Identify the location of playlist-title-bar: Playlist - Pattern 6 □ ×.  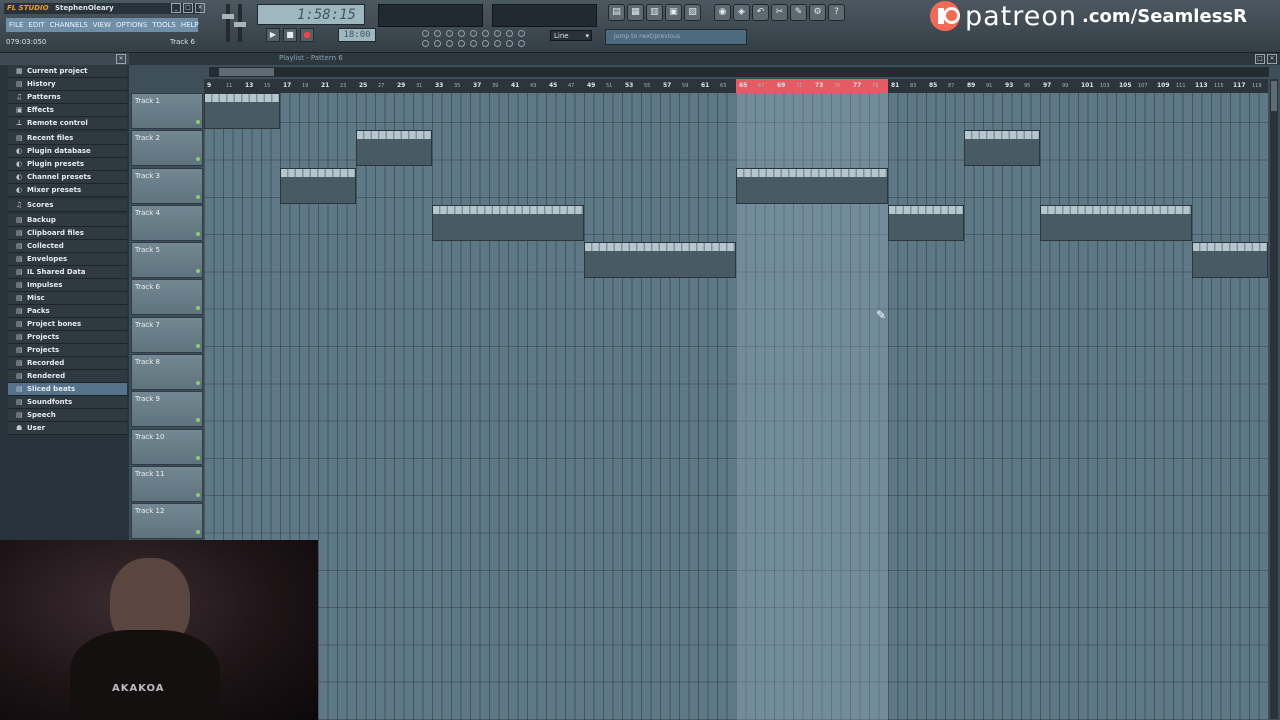
(704, 59).